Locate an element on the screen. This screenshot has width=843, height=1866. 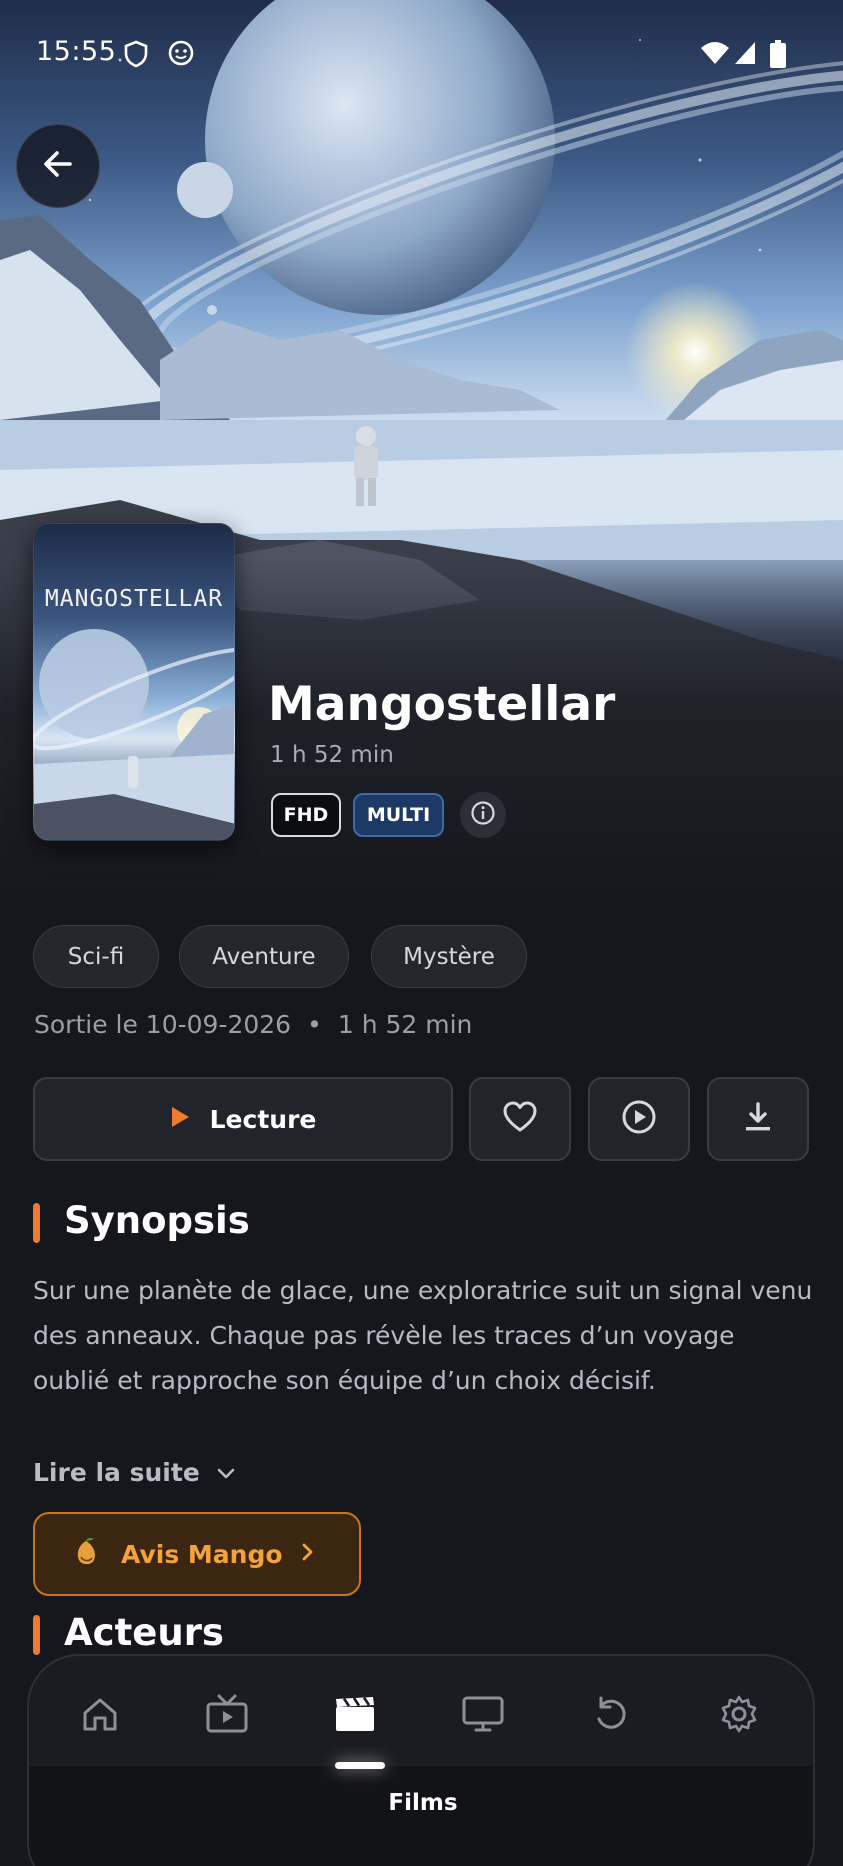
nav-history is located at coordinates (611, 1716).